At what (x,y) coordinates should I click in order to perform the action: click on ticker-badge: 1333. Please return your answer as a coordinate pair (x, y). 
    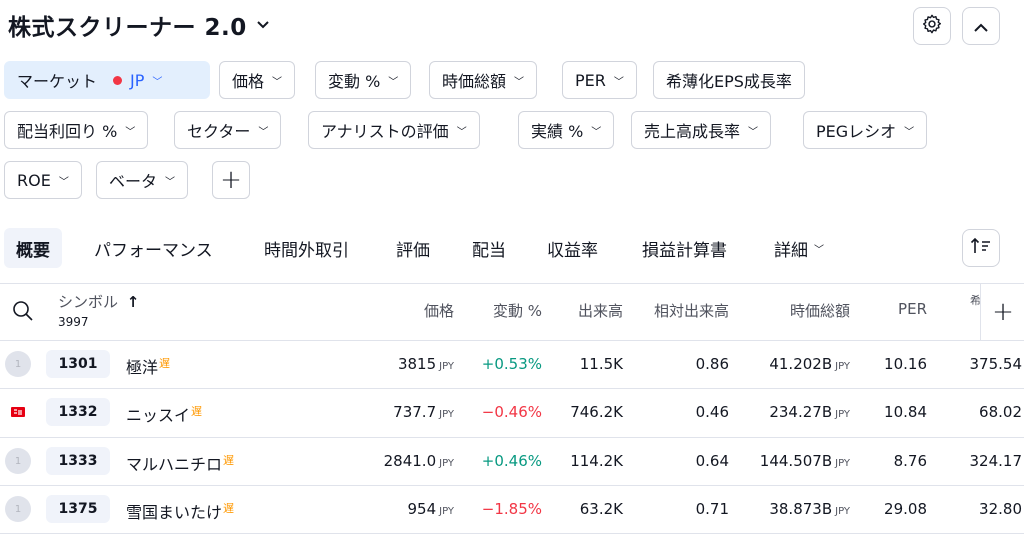
    Looking at the image, I should click on (78, 461).